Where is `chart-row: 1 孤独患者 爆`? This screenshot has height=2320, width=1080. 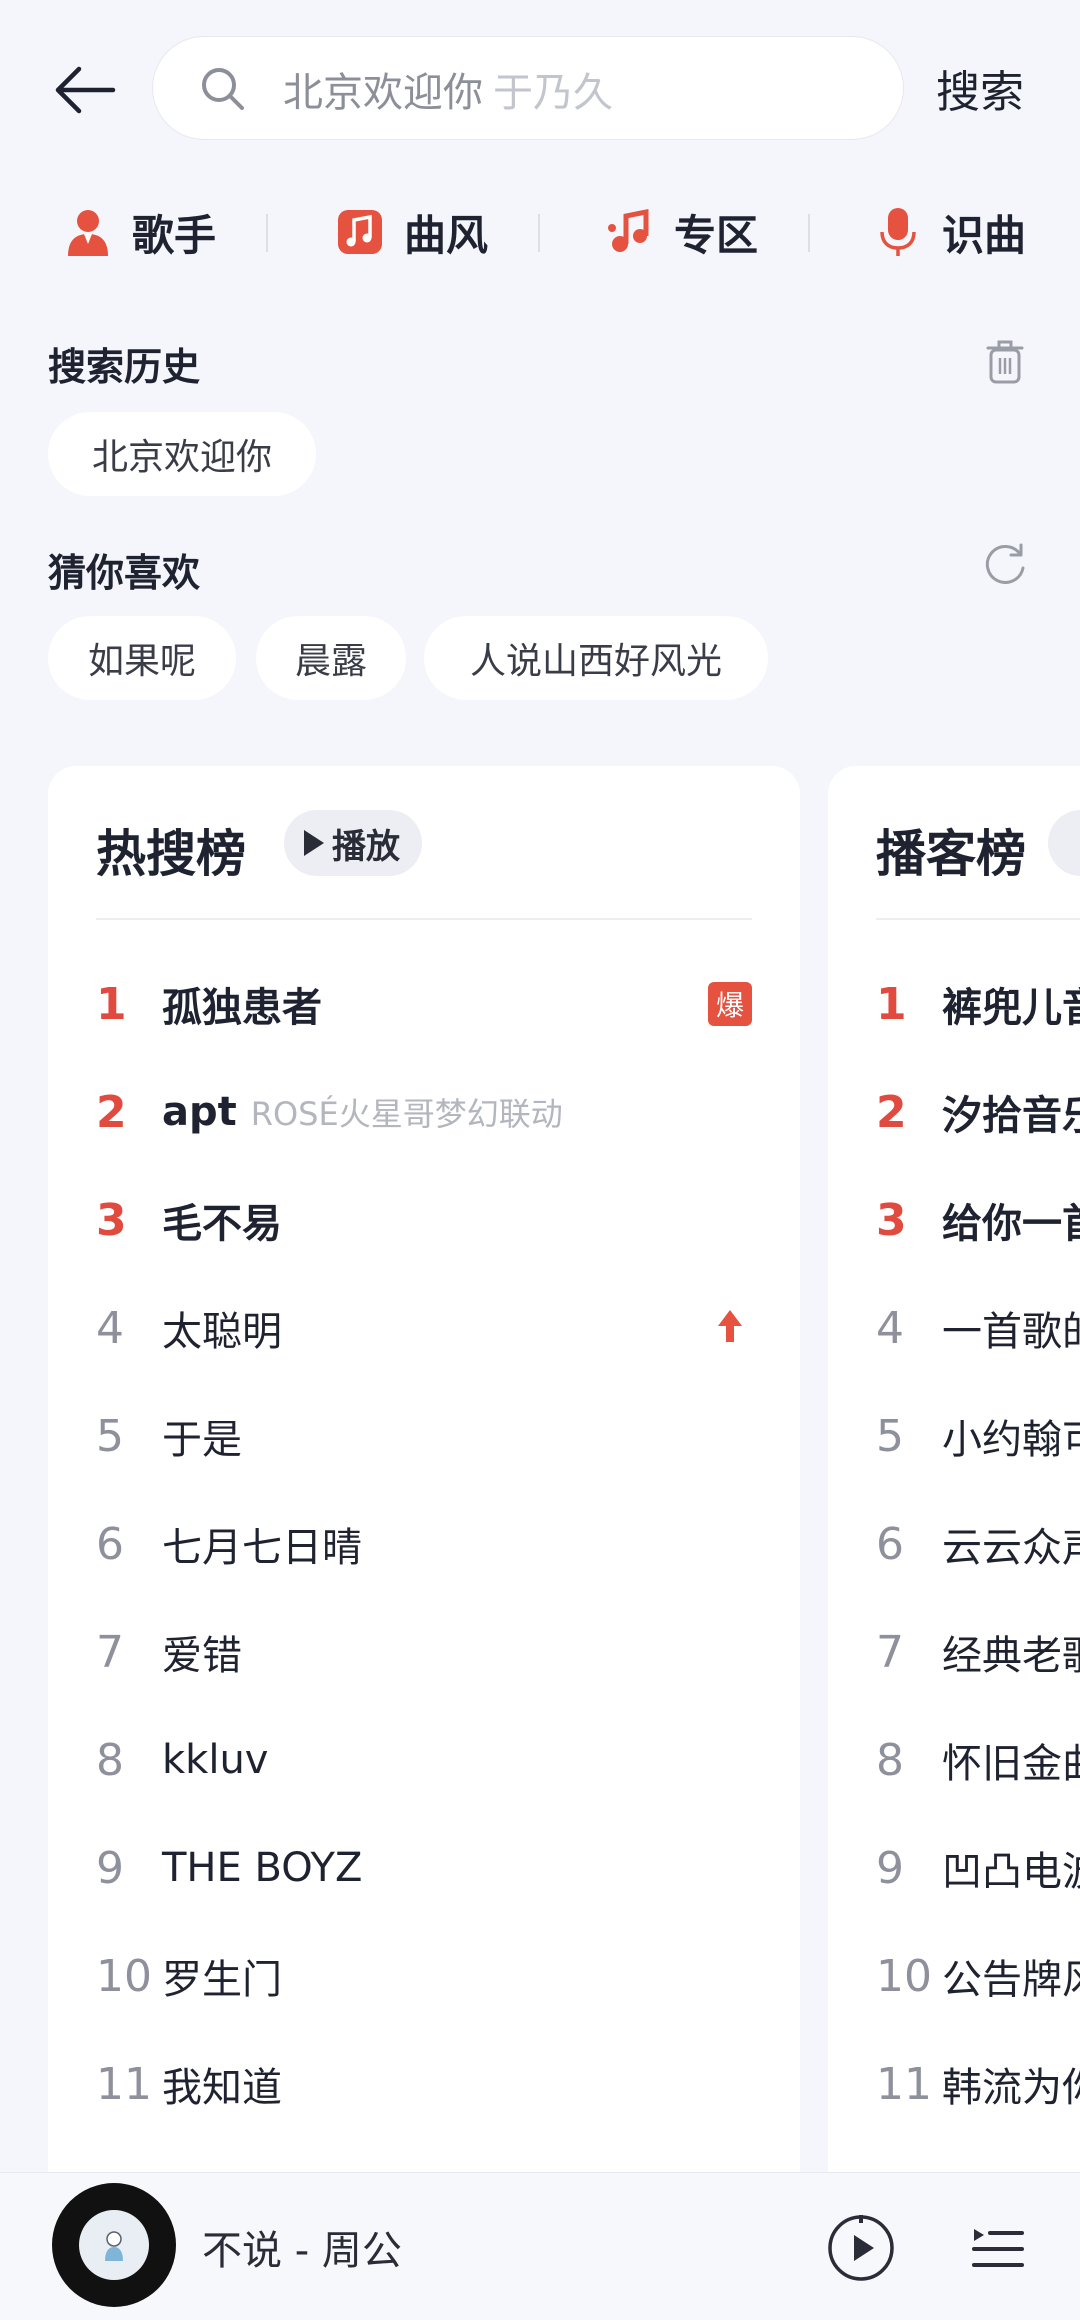 chart-row: 1 孤独患者 爆 is located at coordinates (424, 1004).